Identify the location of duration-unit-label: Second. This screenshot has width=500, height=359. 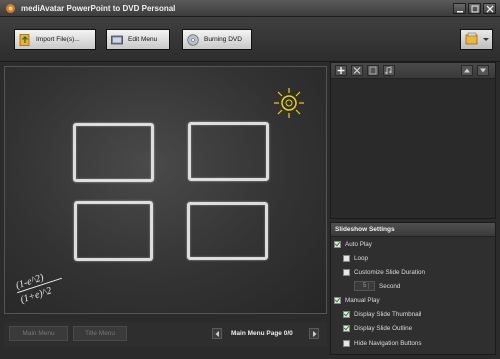
(390, 286).